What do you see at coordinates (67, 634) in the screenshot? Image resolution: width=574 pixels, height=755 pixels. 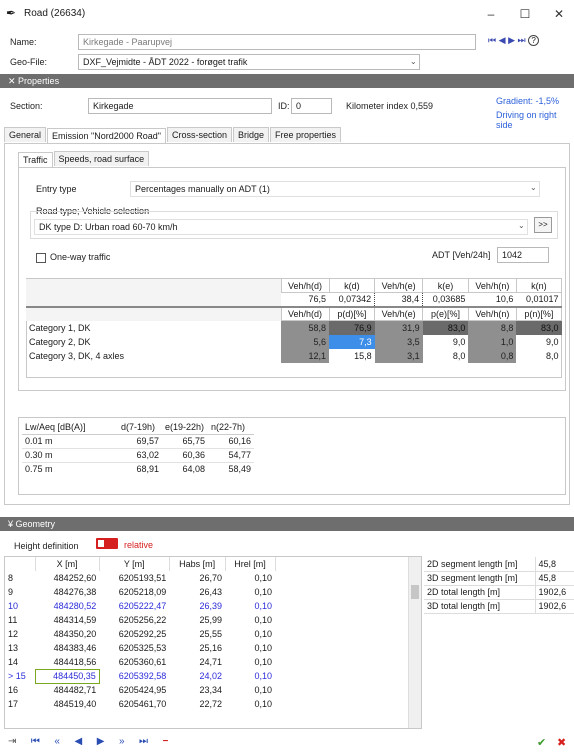 I see `x-cell: 484350,20` at bounding box center [67, 634].